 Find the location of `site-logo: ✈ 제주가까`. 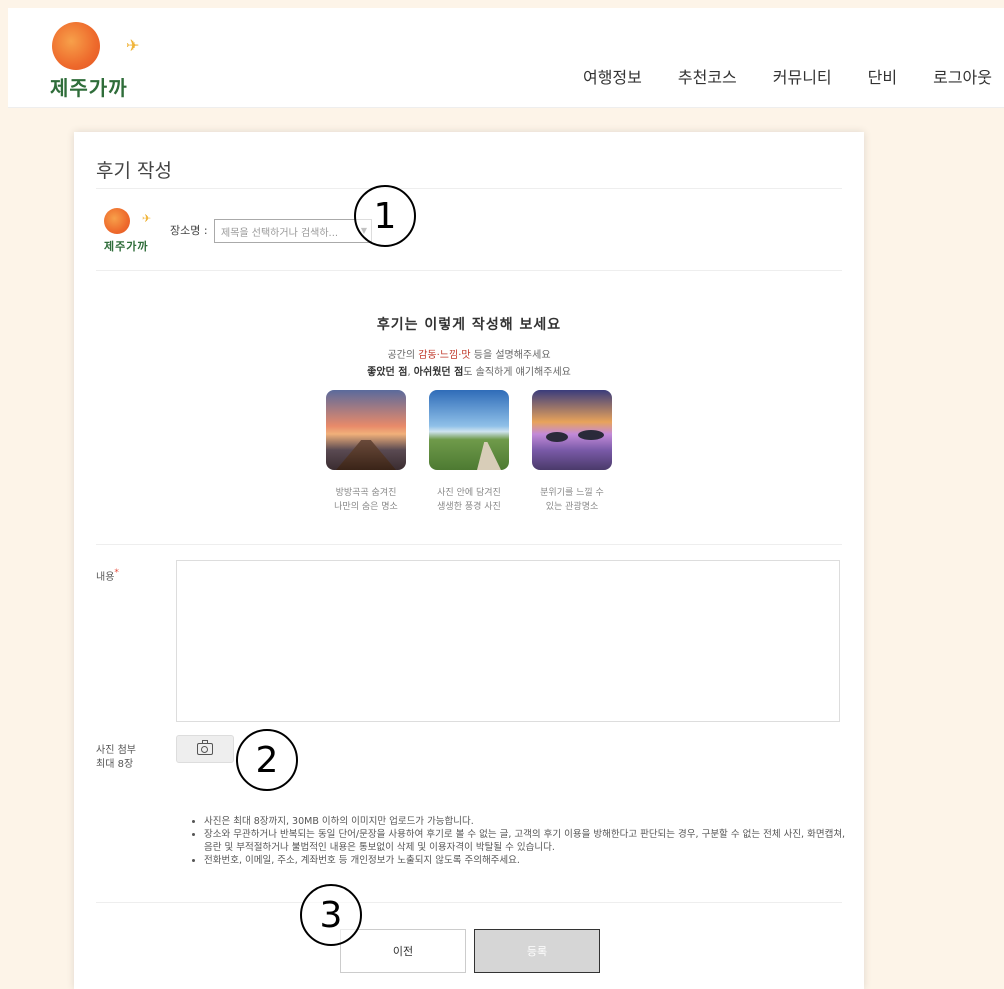

site-logo: ✈ 제주가까 is located at coordinates (101, 59).